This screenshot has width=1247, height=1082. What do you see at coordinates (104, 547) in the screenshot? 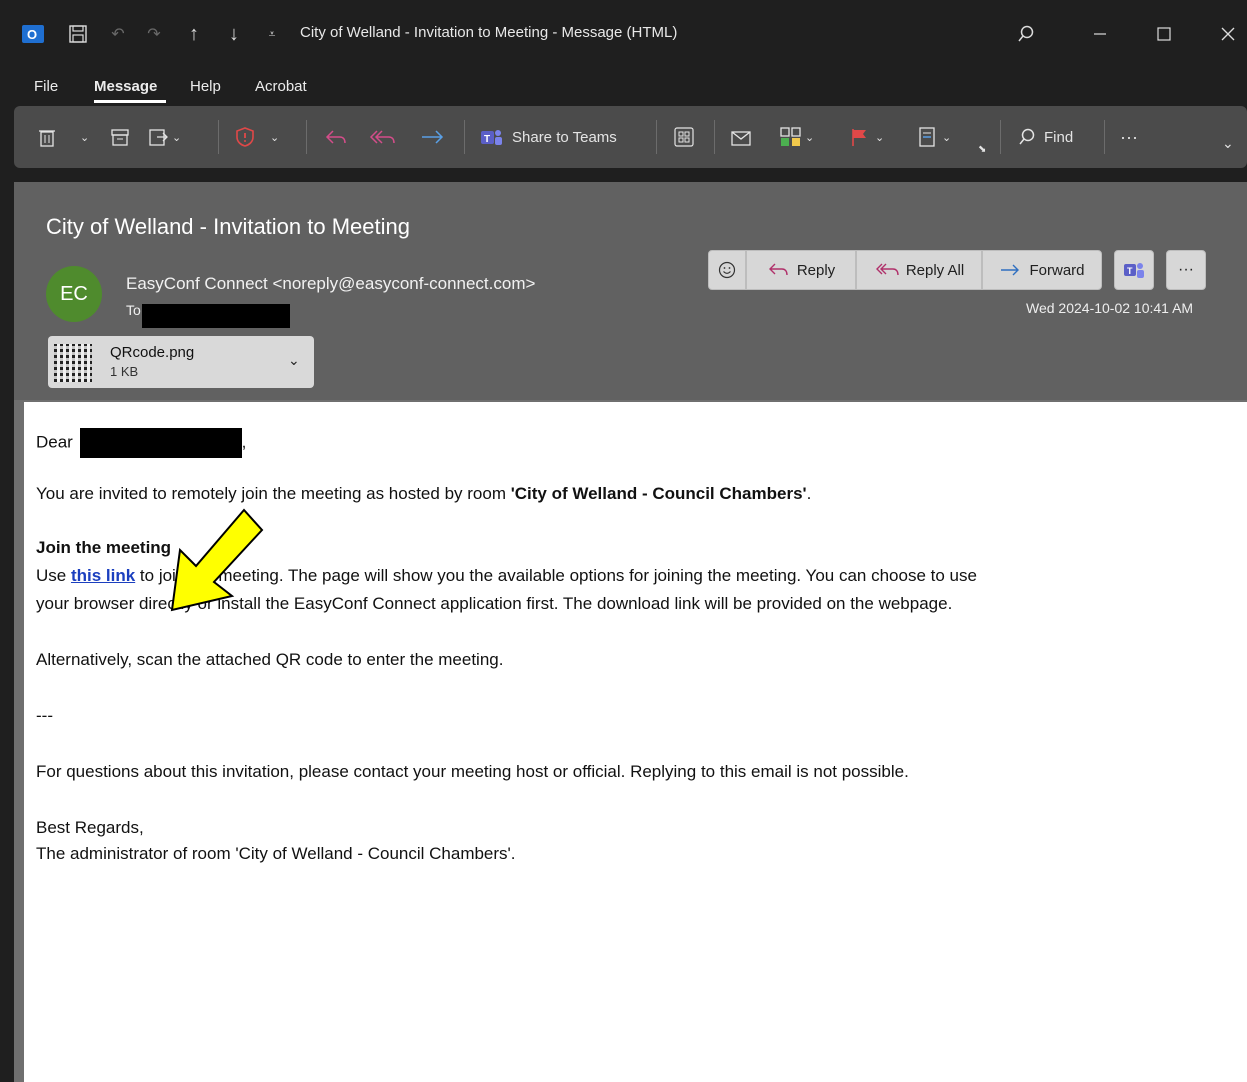
I see `join-heading: Join the meeting` at bounding box center [104, 547].